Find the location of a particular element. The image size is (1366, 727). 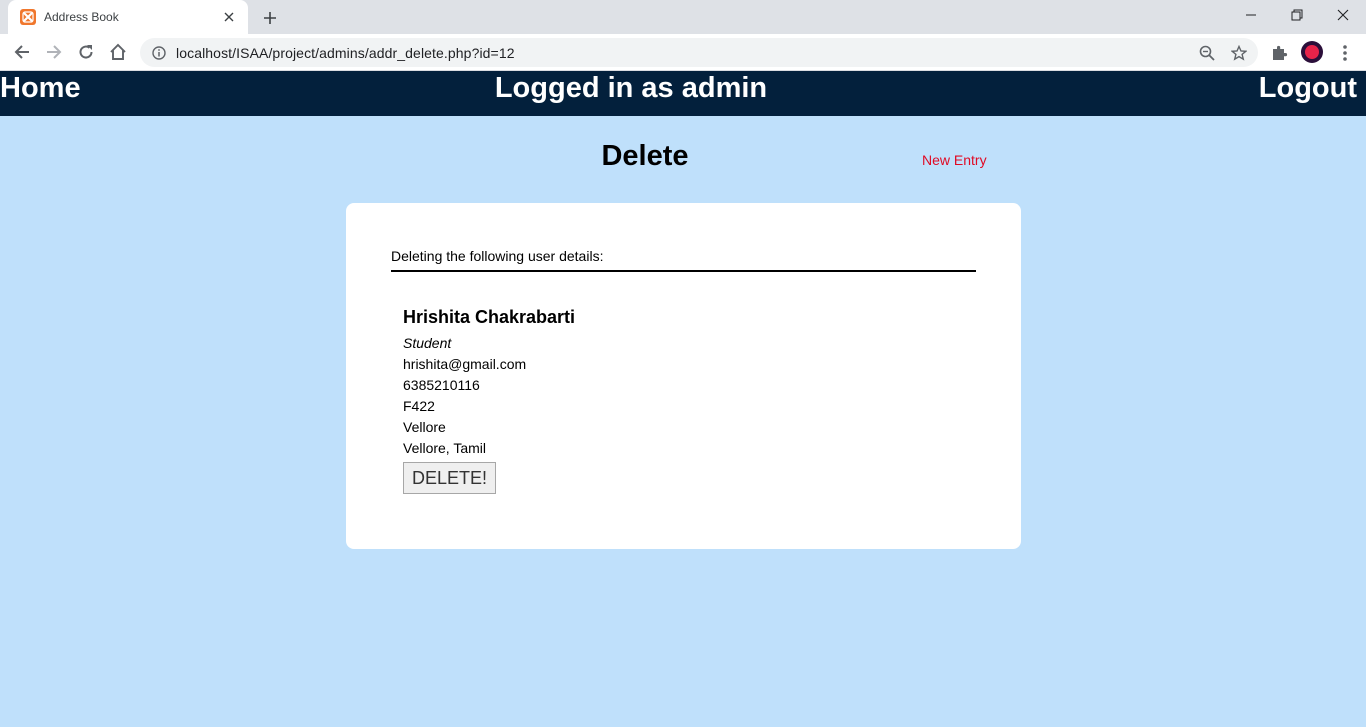

new-tab-icon is located at coordinates (270, 18).